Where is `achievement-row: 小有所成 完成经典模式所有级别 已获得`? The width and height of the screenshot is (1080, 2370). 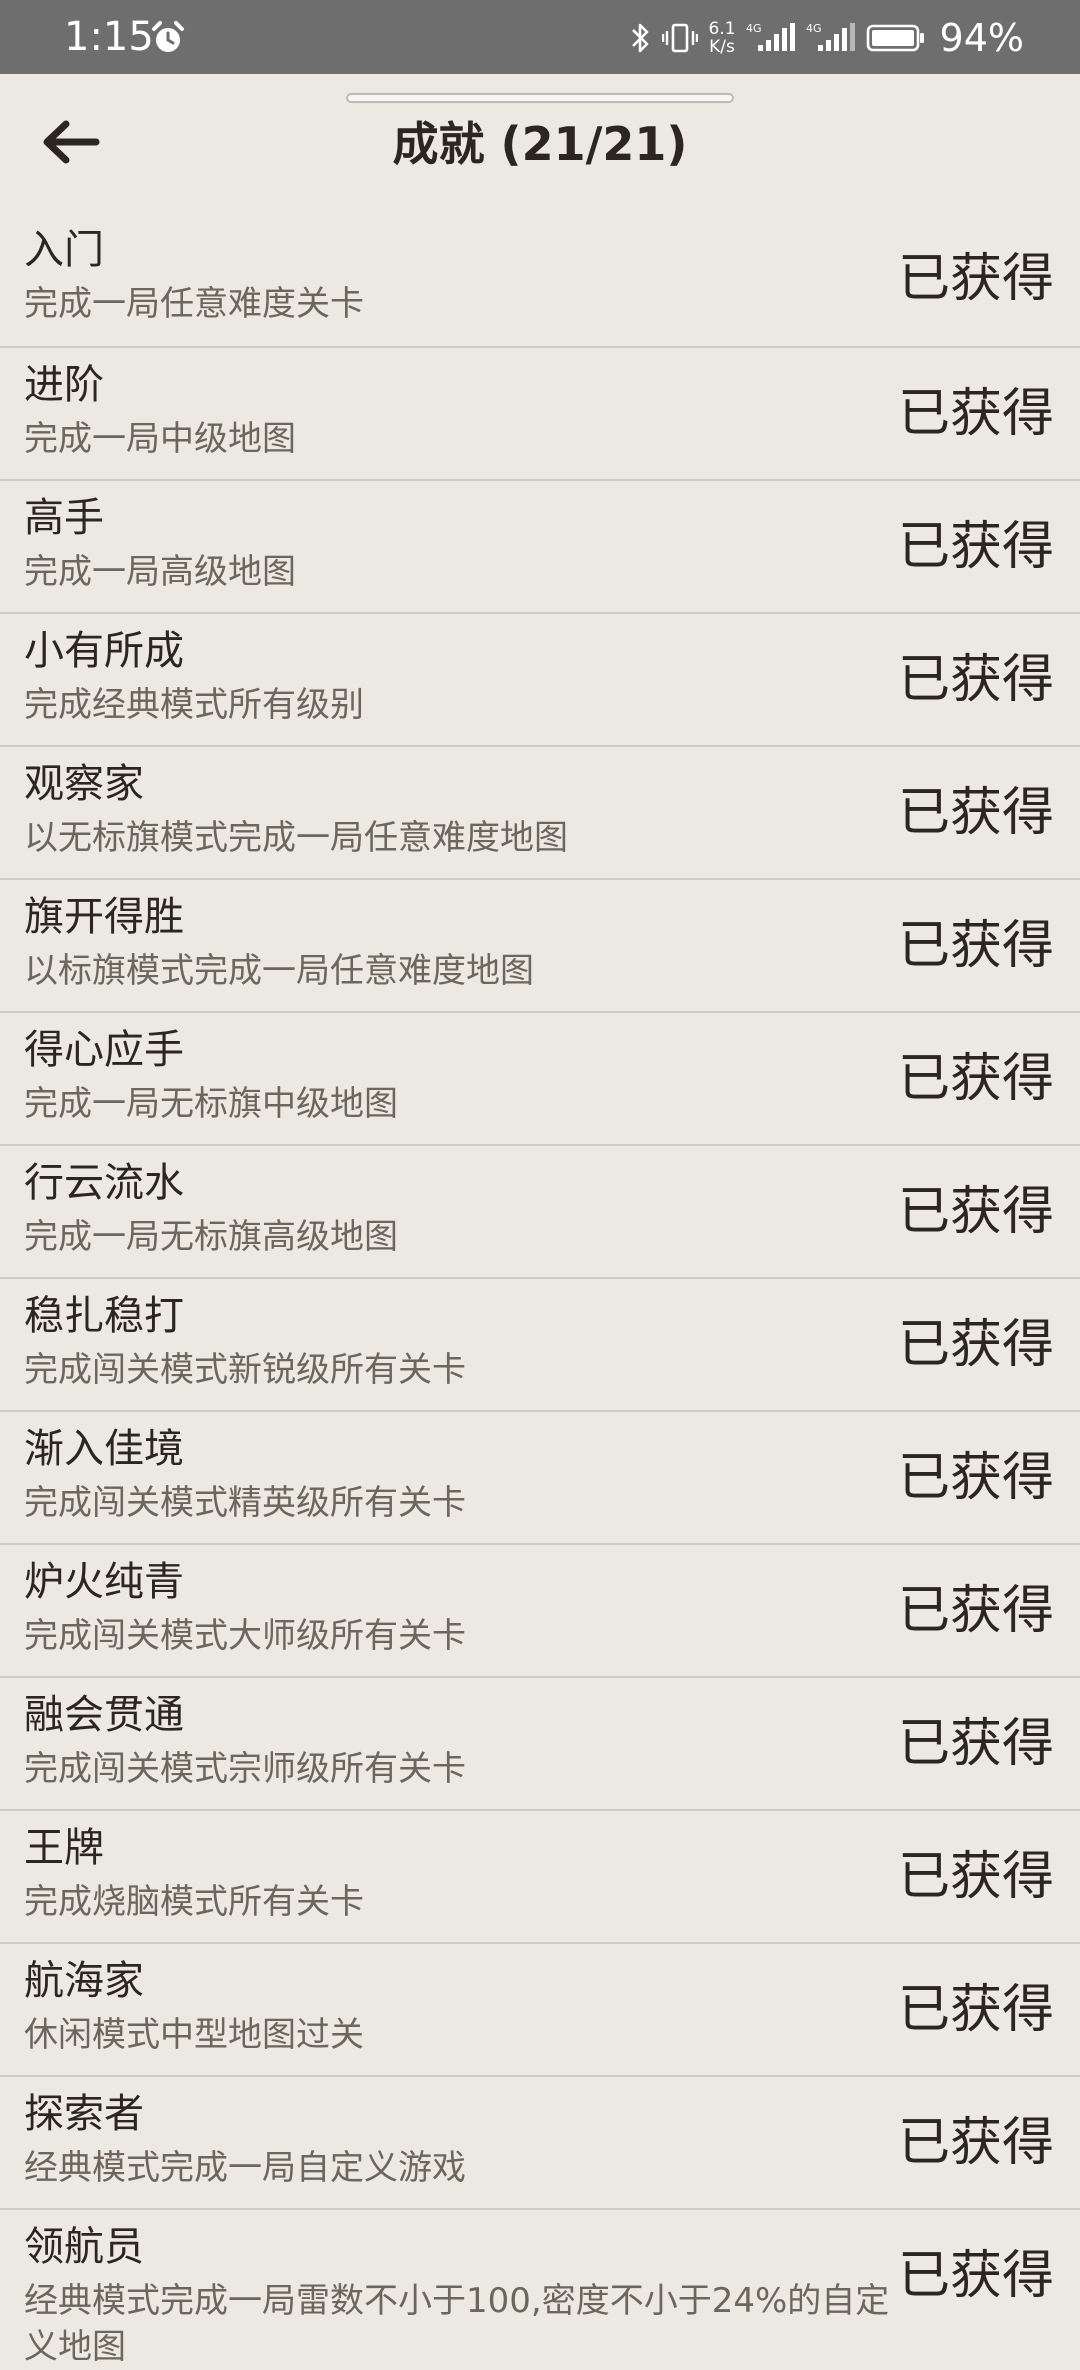 achievement-row: 小有所成 完成经典模式所有级别 已获得 is located at coordinates (540, 678).